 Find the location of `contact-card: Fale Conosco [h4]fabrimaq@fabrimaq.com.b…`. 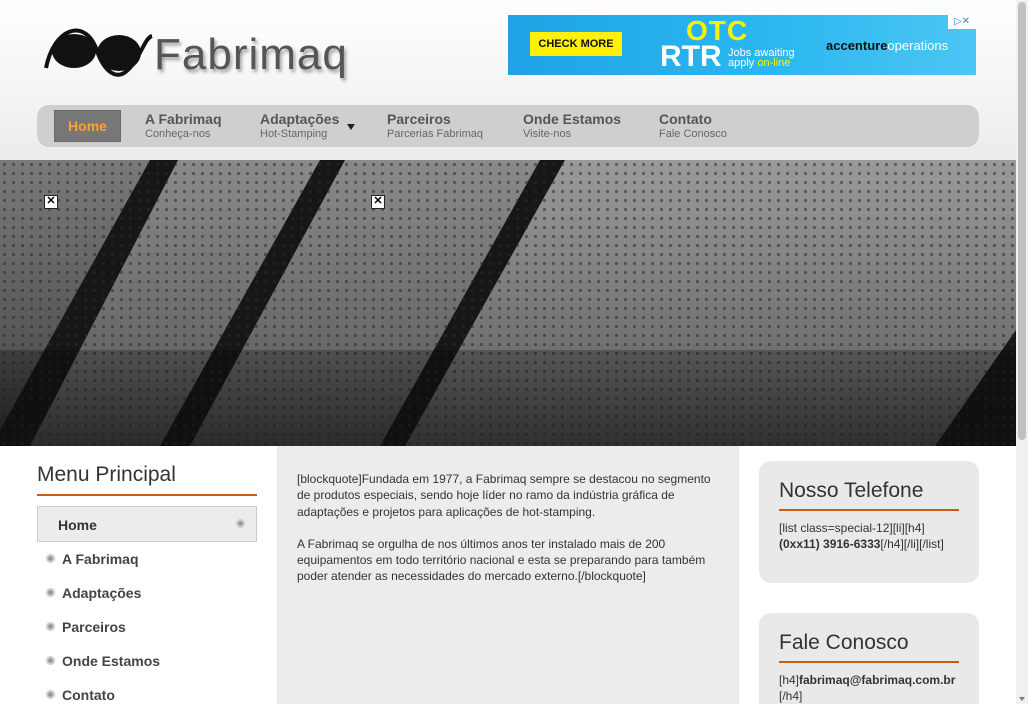

contact-card: Fale Conosco [h4]fabrimaq@fabrimaq.com.b… is located at coordinates (869, 658).